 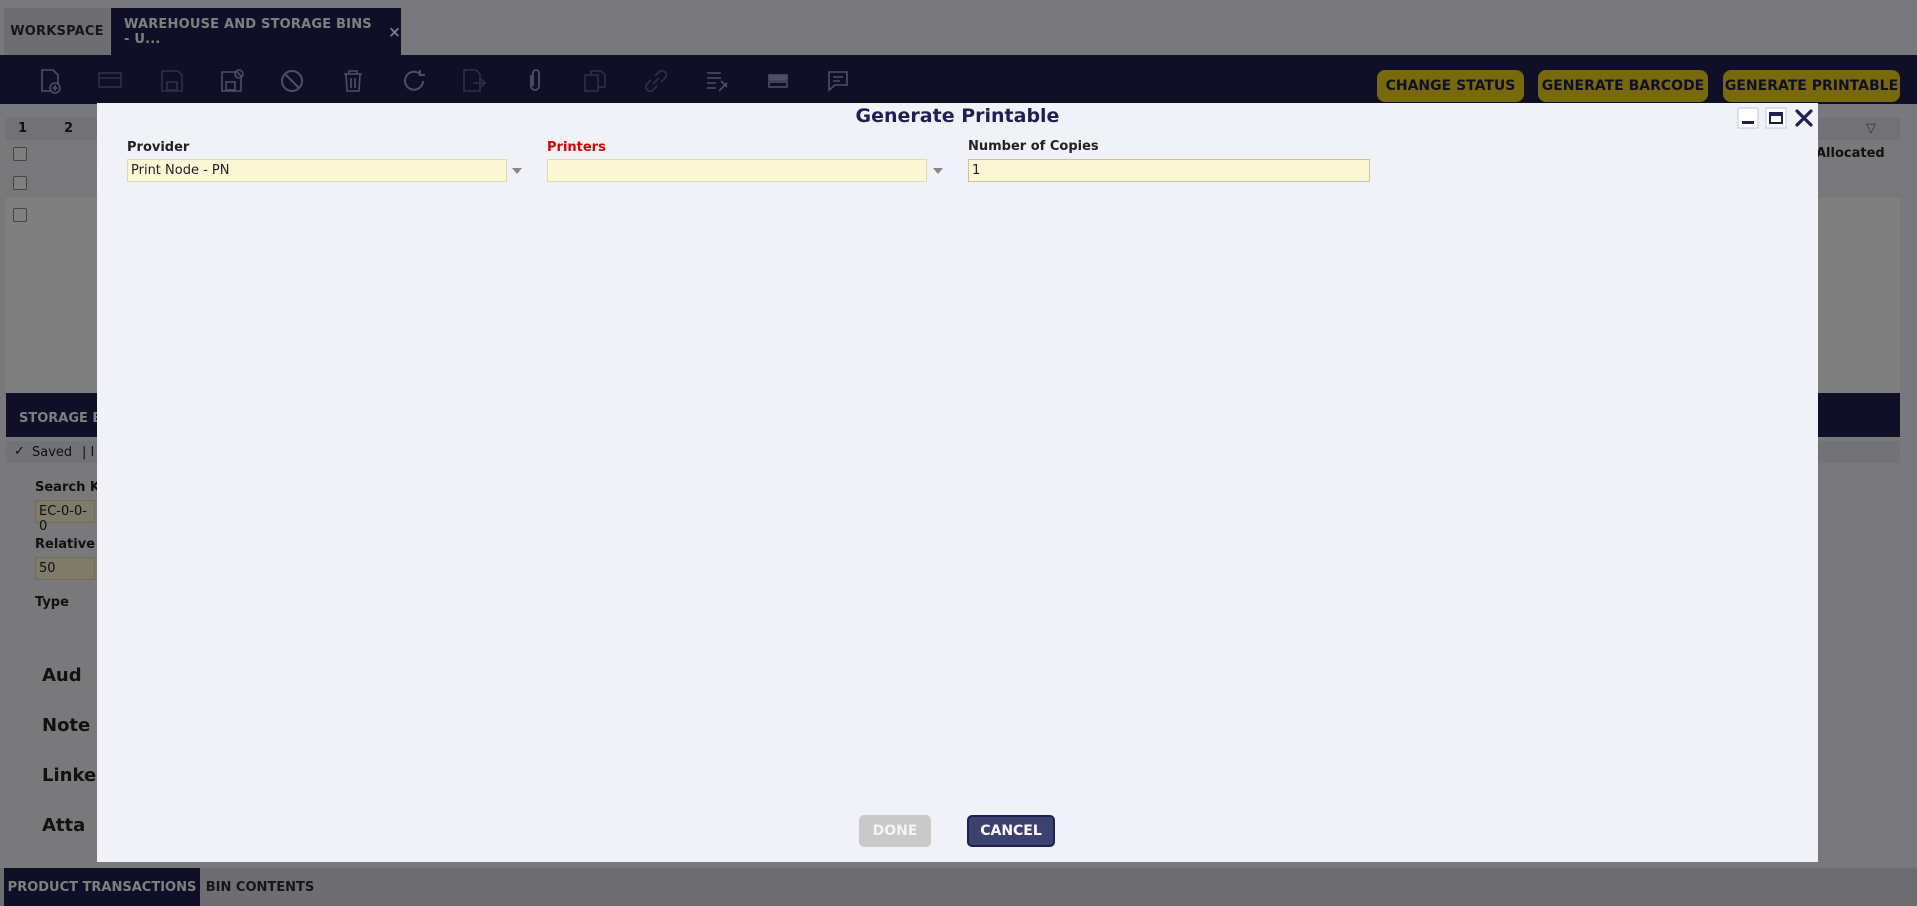 I want to click on cancel-label: CANCEL, so click(x=1011, y=831).